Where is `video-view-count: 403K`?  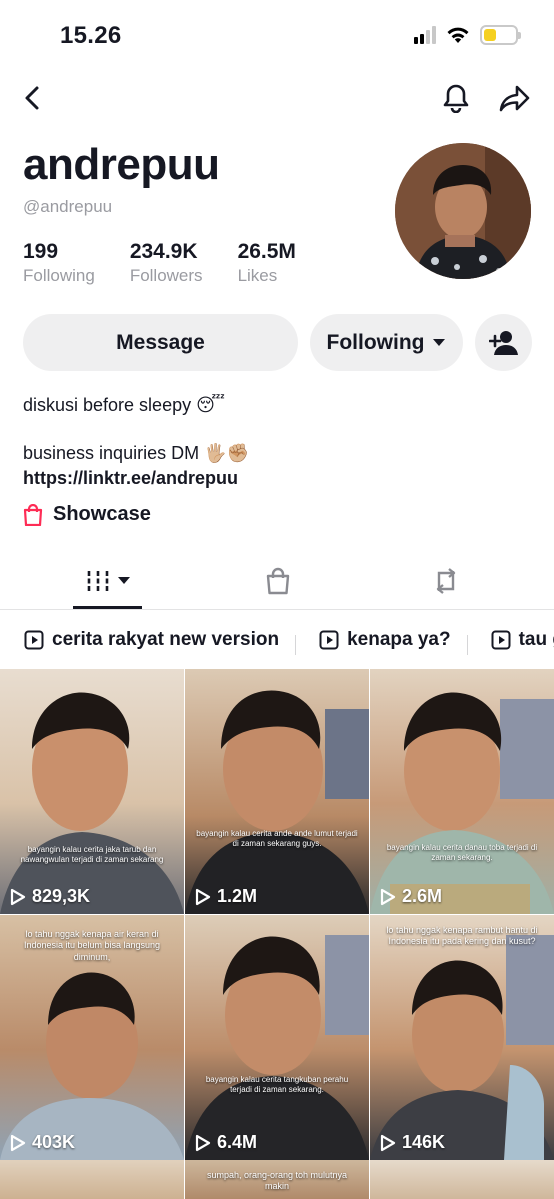 video-view-count: 403K is located at coordinates (54, 1142).